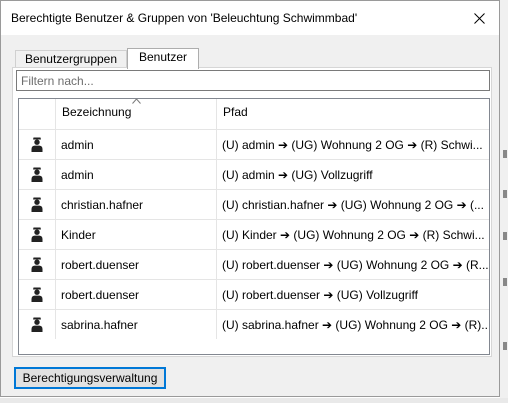 This screenshot has width=508, height=403. I want to click on table-header: Bezeichnung Pfad, so click(254, 114).